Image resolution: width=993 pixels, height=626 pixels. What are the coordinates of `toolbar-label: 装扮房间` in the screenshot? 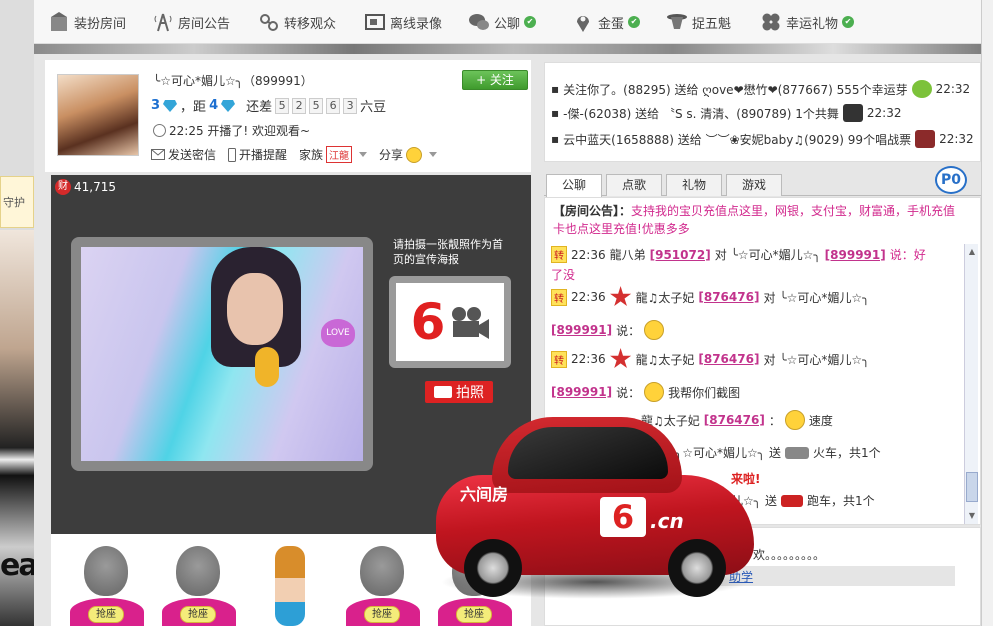 It's located at (100, 24).